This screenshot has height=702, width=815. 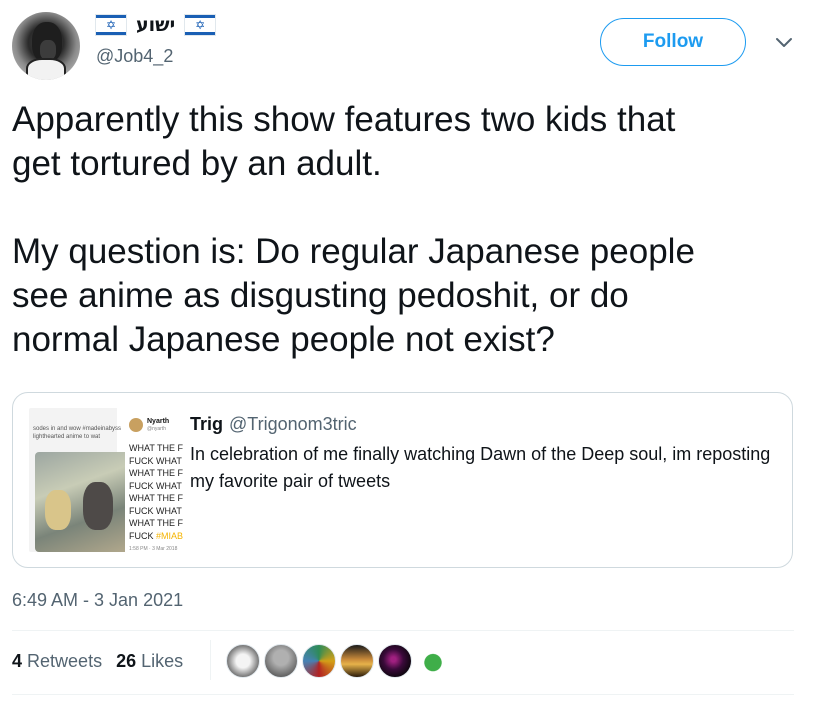 I want to click on author-name-row: ישוע, so click(x=156, y=25).